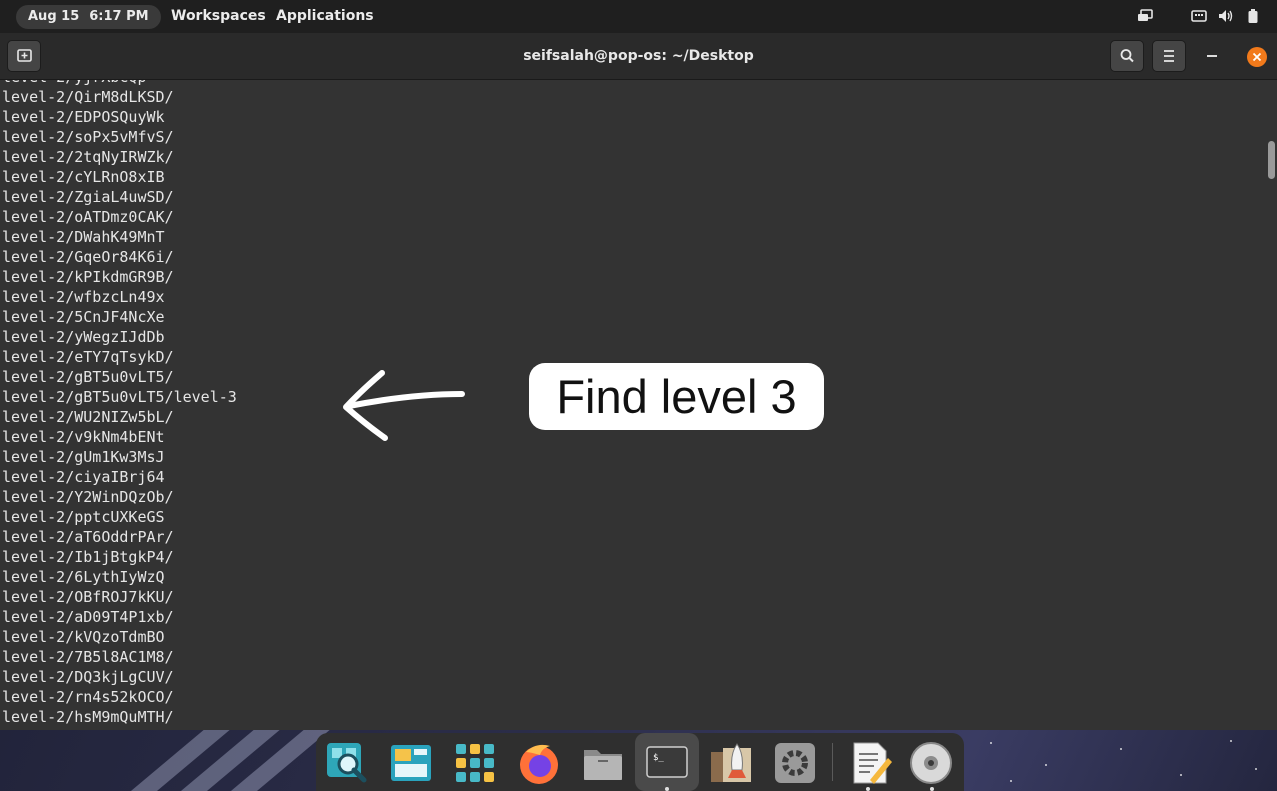 The width and height of the screenshot is (1277, 791). Describe the element at coordinates (1199, 16) in the screenshot. I see `keyboard-icon` at that location.